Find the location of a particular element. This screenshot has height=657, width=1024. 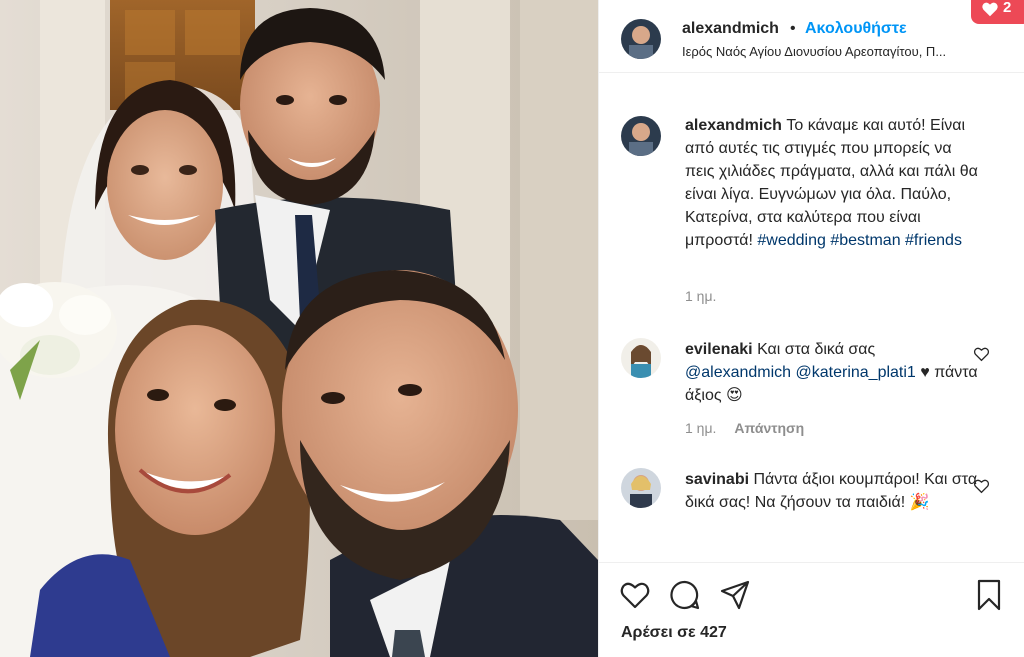

notification-count: 2 is located at coordinates (1007, 8).